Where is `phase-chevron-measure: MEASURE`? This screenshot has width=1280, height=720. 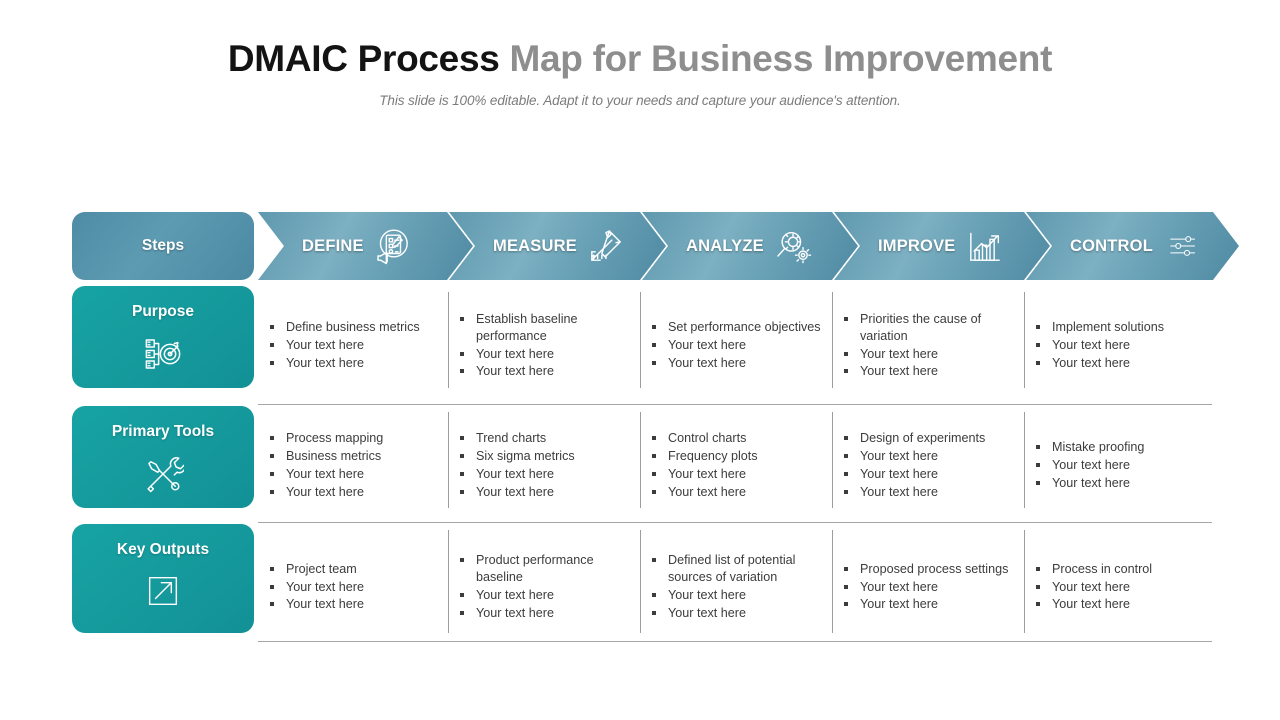
phase-chevron-measure: MEASURE is located at coordinates (557, 246).